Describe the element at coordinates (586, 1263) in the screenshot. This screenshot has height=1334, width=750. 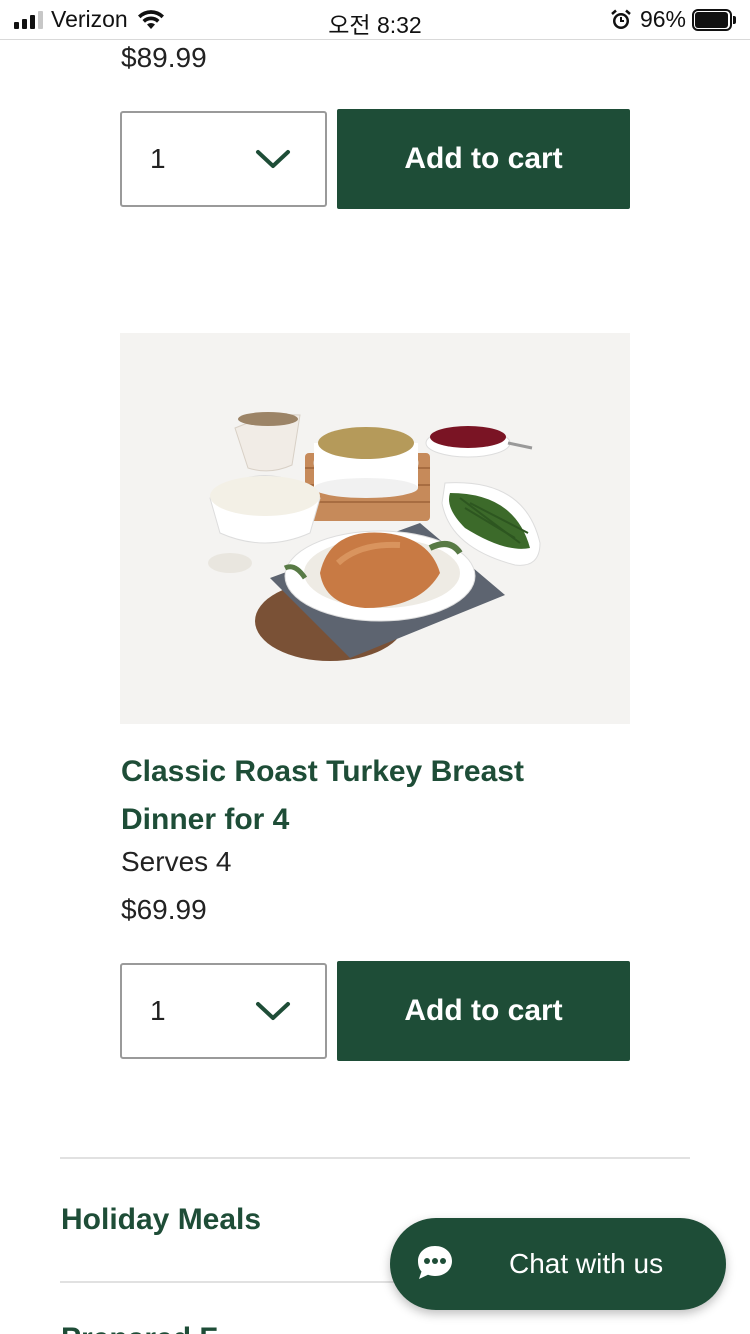
I see `chat-label: Chat with us` at that location.